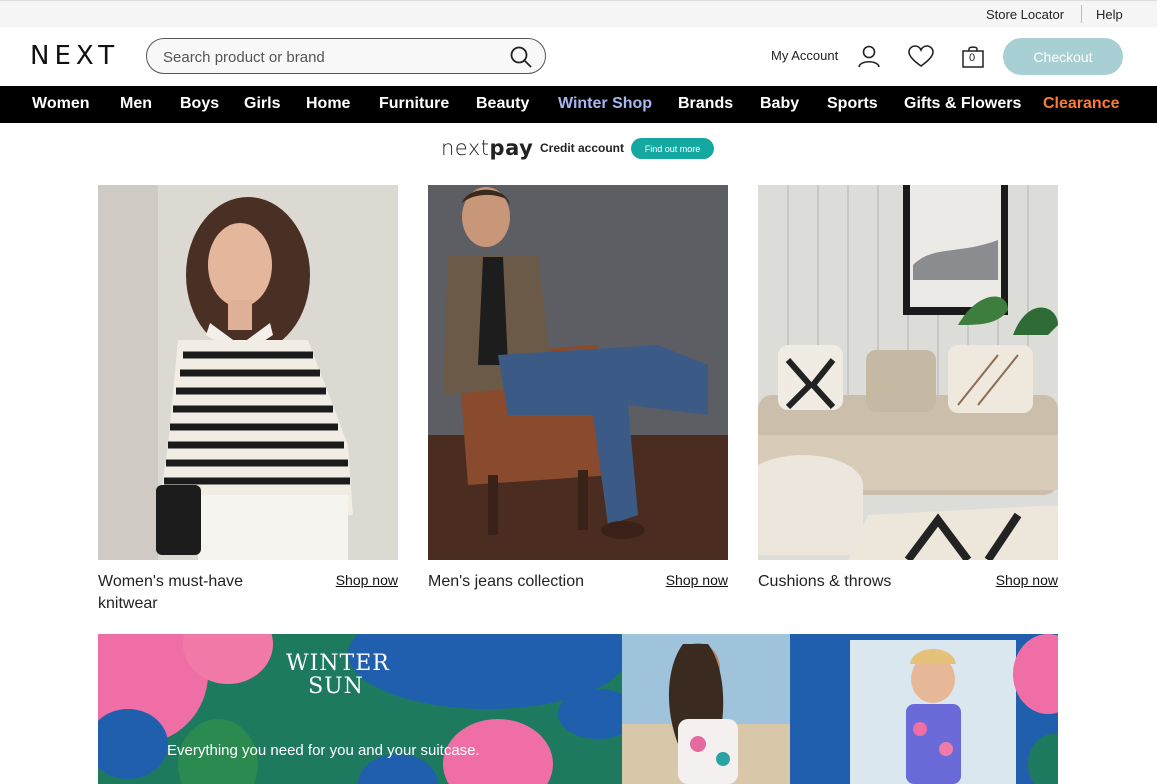 This screenshot has width=1157, height=784. I want to click on winter-sun-title-line1: WINTER, so click(338, 663).